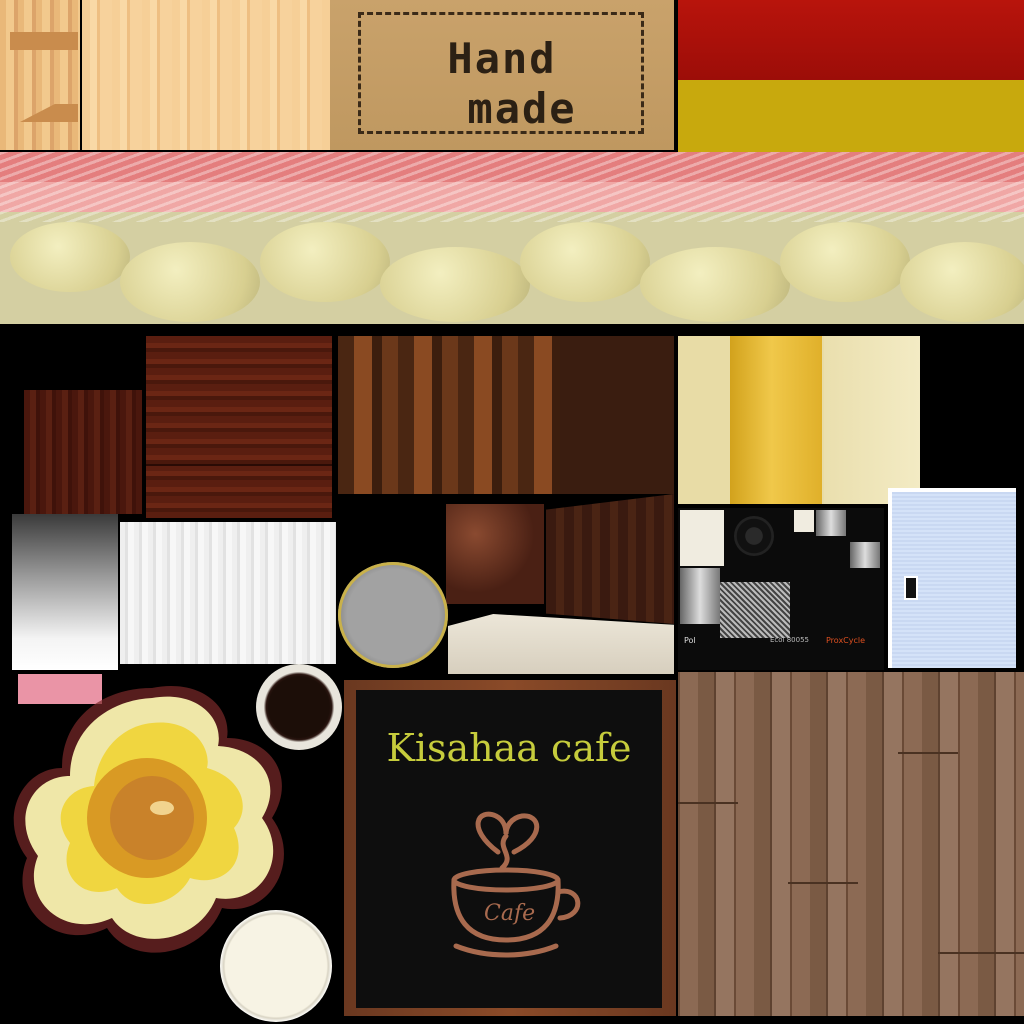 The height and width of the screenshot is (1024, 1024). What do you see at coordinates (206, 75) in the screenshot?
I see `light-wood-texture` at bounding box center [206, 75].